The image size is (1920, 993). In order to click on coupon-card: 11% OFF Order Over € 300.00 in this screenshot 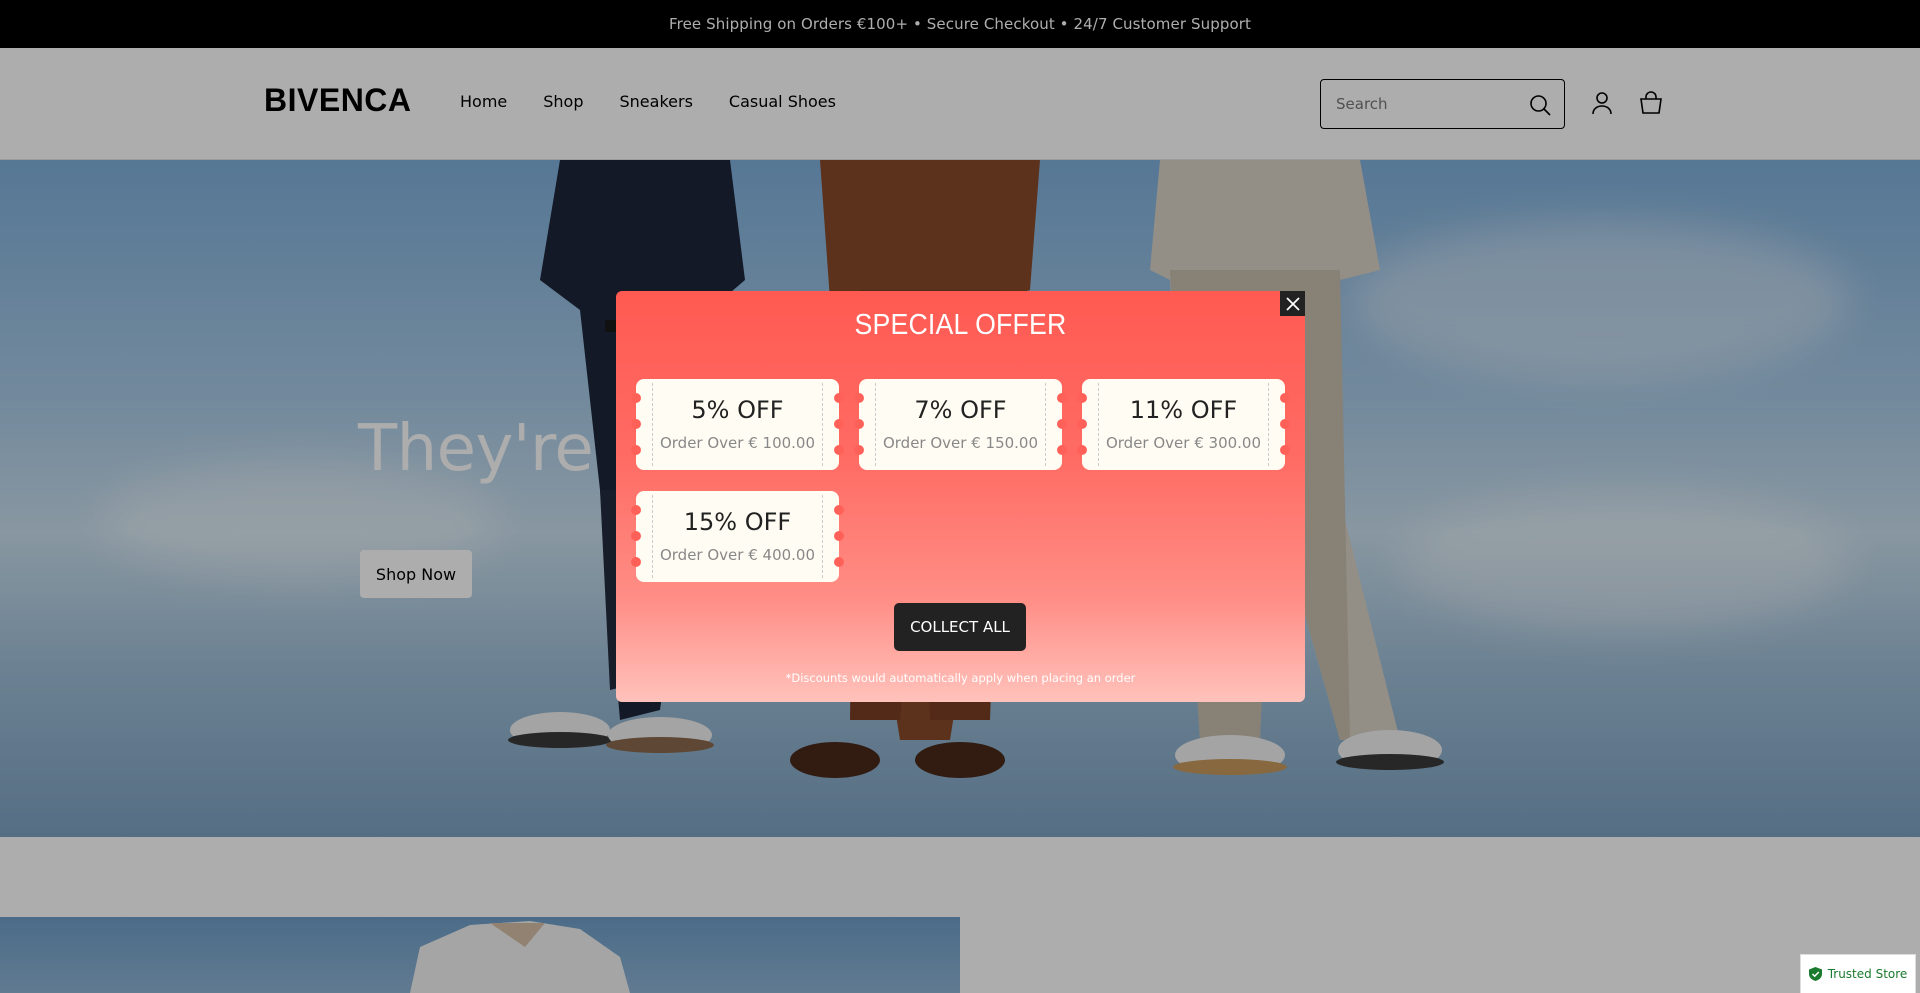, I will do `click(1183, 424)`.